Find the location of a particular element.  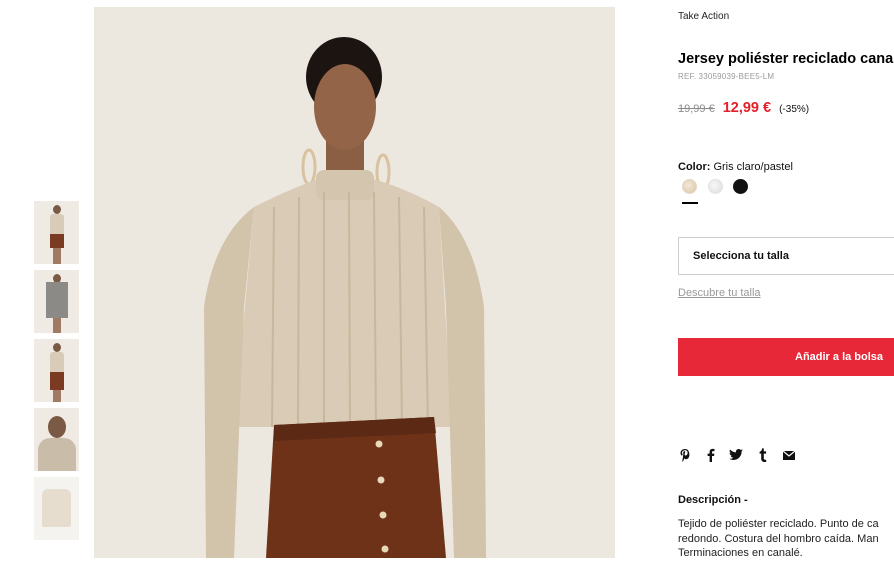

color-value: Gris claro/pastel is located at coordinates (753, 167).